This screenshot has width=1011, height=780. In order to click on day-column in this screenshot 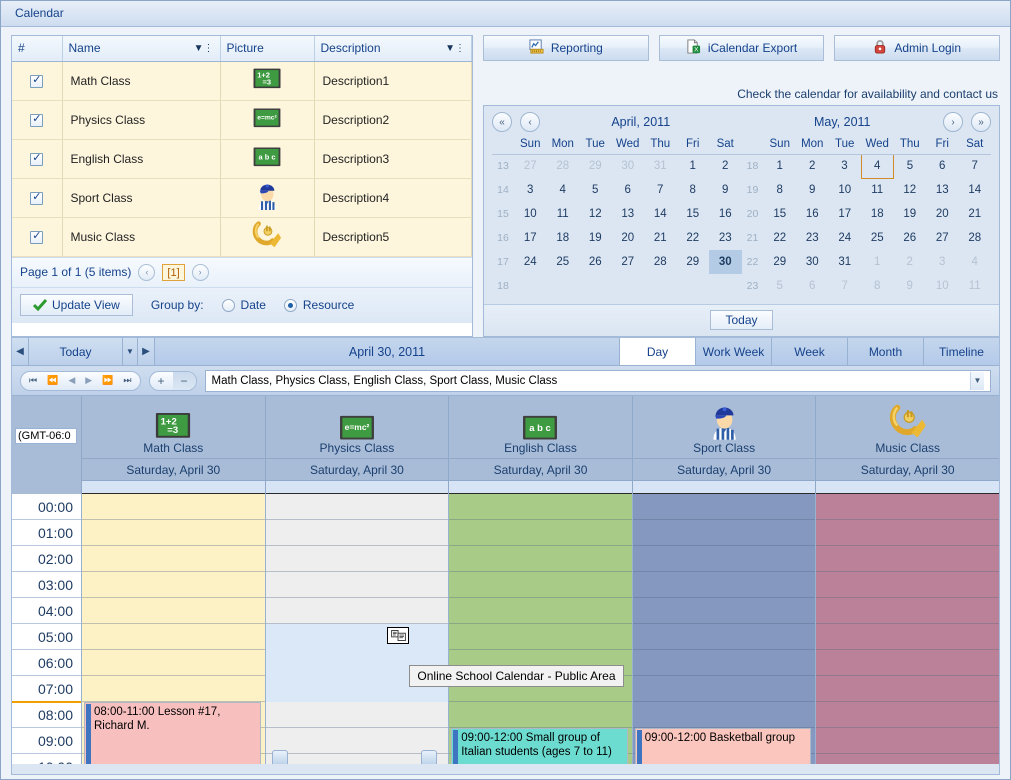, I will do `click(907, 629)`.